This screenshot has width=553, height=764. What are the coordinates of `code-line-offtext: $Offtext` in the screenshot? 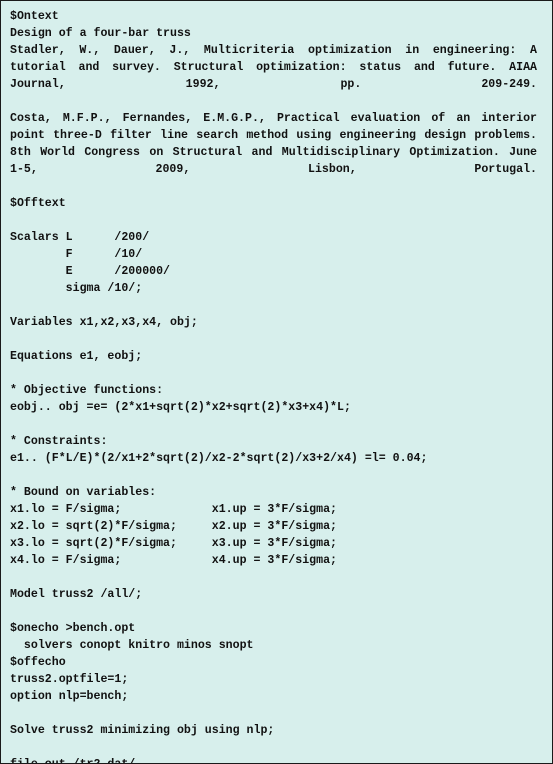 It's located at (38, 203).